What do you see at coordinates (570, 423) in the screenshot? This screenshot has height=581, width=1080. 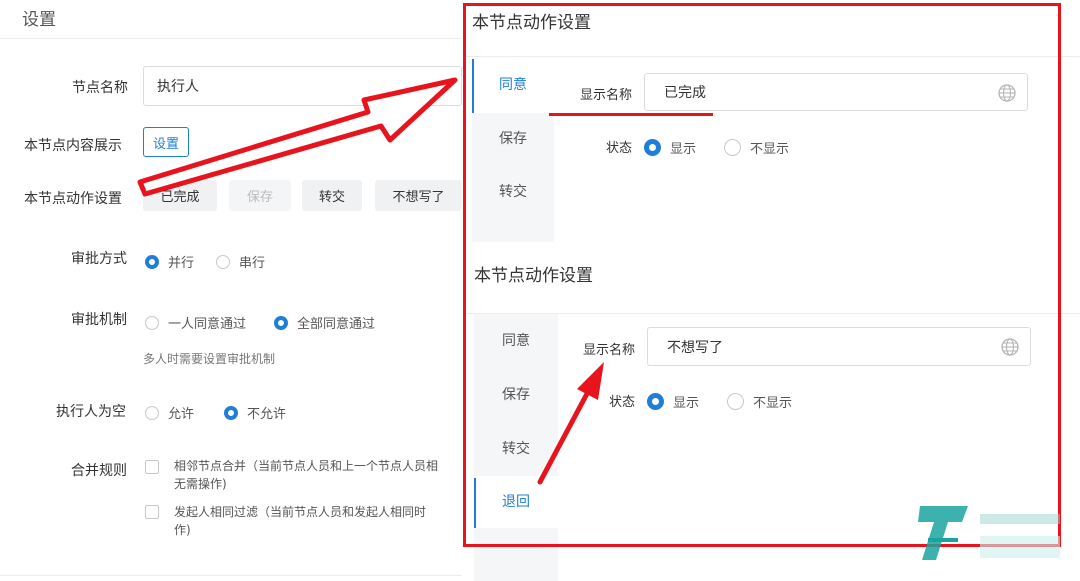 I see `arrow-to-display-name` at bounding box center [570, 423].